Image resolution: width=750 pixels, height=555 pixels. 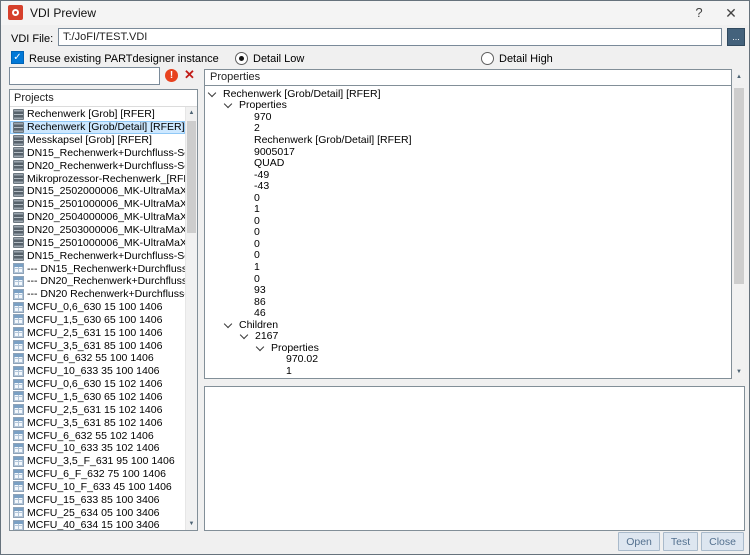 What do you see at coordinates (189, 75) in the screenshot?
I see `clear-filter-button: ✕` at bounding box center [189, 75].